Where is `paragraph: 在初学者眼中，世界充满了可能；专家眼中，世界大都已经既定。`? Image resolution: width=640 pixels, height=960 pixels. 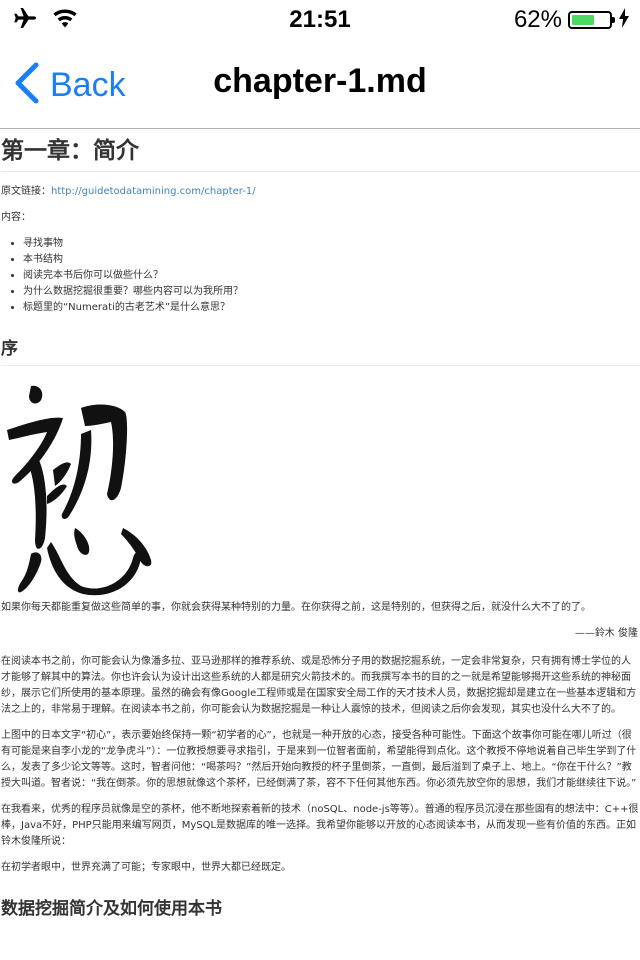 paragraph: 在初学者眼中，世界充满了可能；专家眼中，世界大都已经既定。 is located at coordinates (146, 867).